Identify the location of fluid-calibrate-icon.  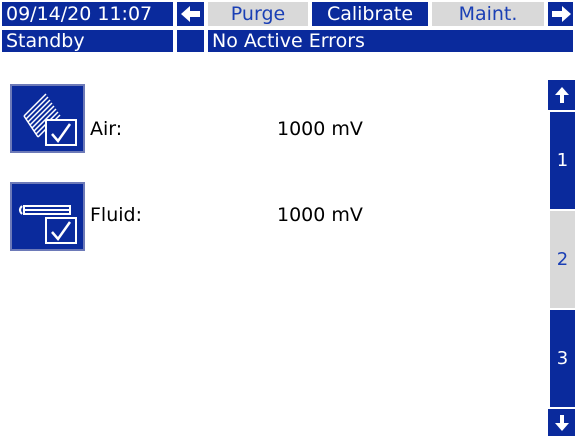
(48, 224).